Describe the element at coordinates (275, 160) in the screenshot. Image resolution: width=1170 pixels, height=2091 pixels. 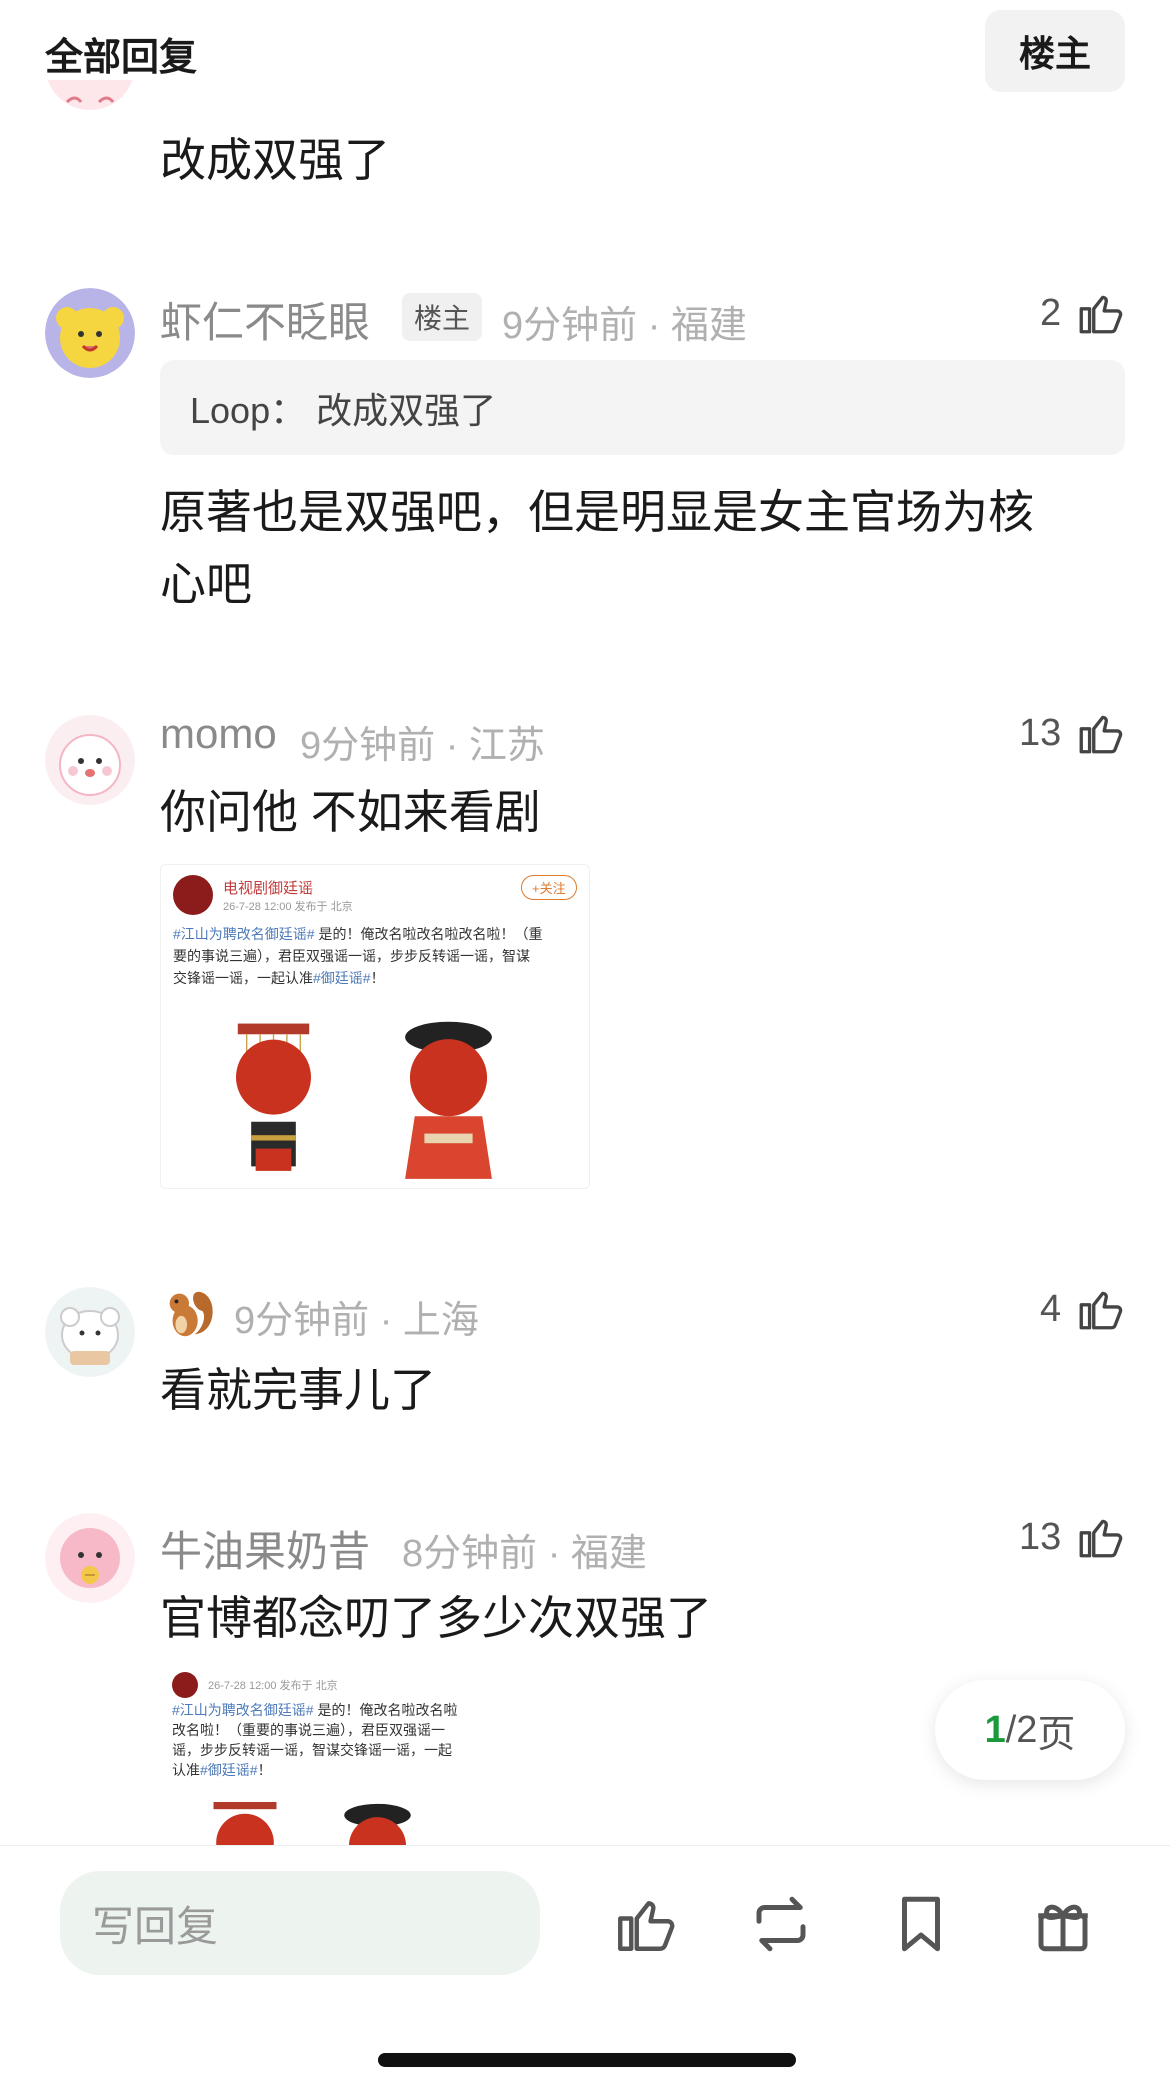
I see `comment-text: 改成双强了` at that location.